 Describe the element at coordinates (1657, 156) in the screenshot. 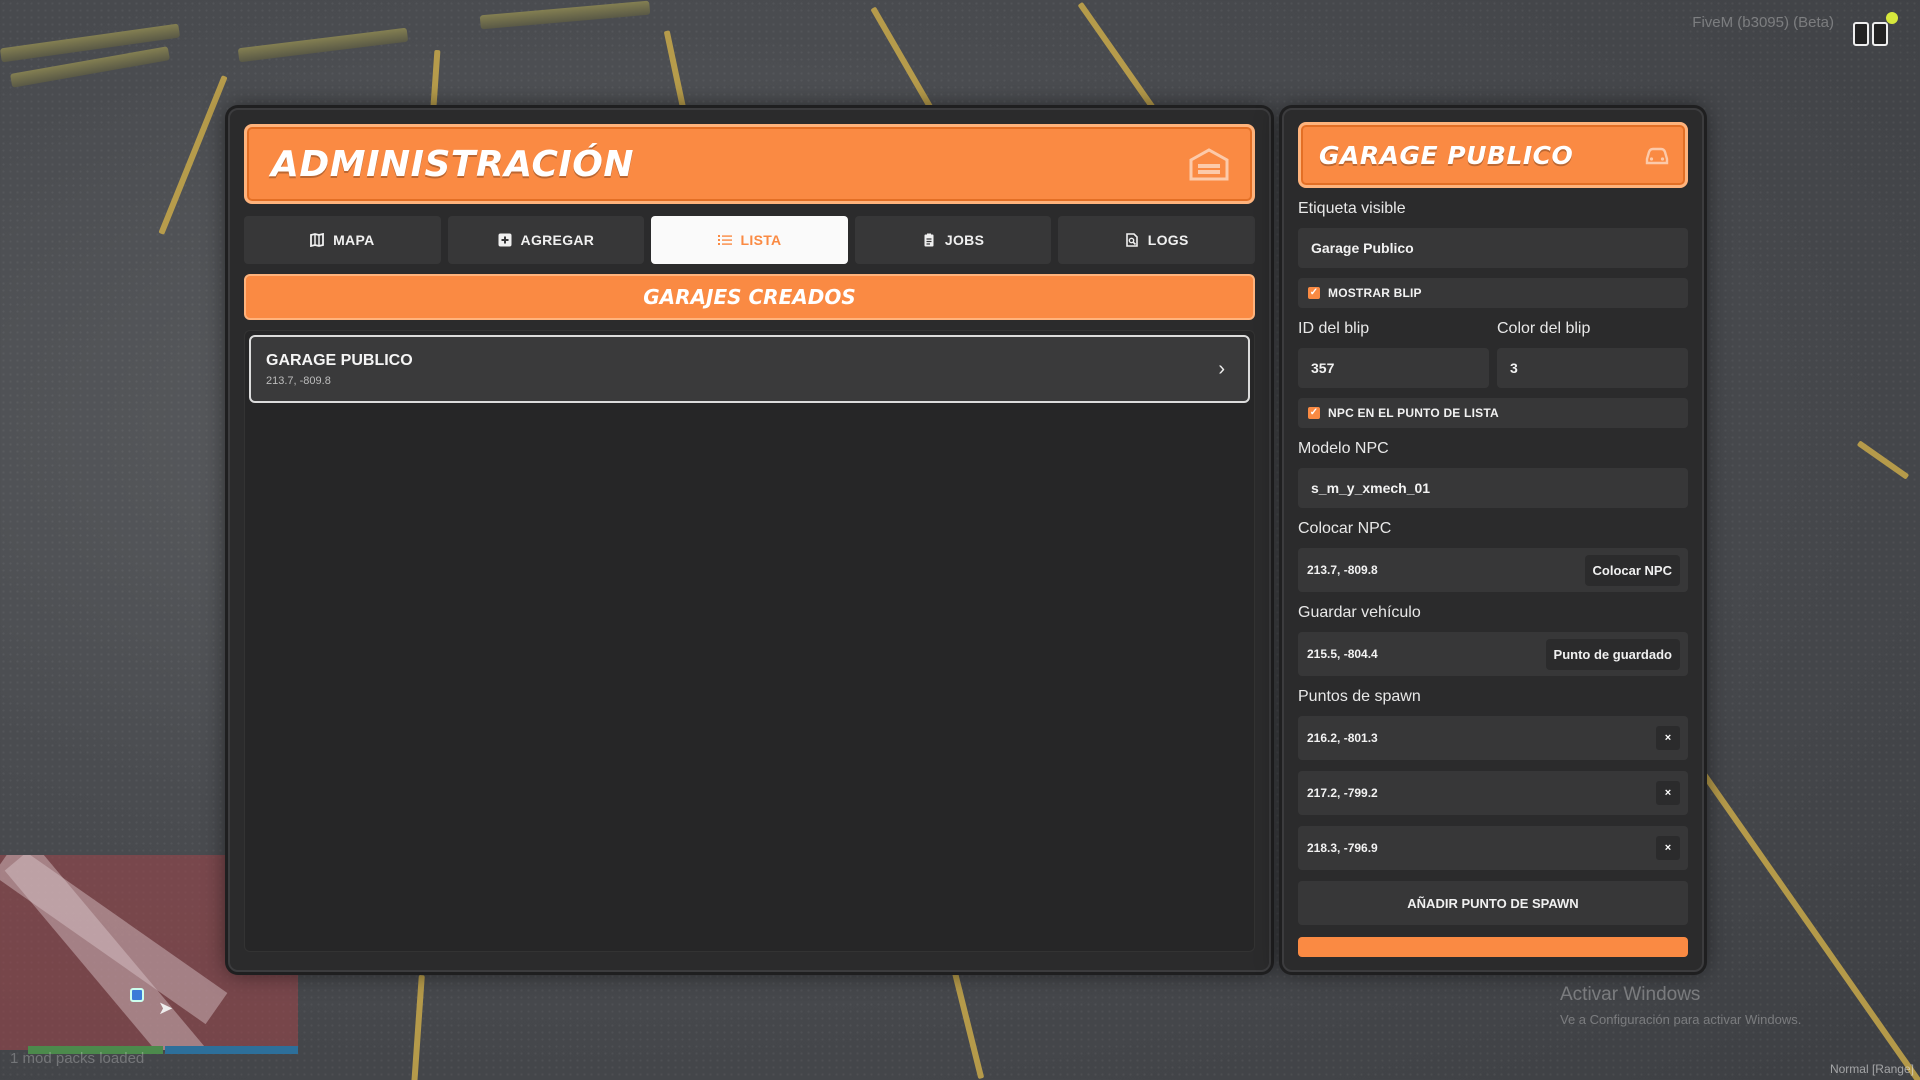

I see `car-icon` at that location.